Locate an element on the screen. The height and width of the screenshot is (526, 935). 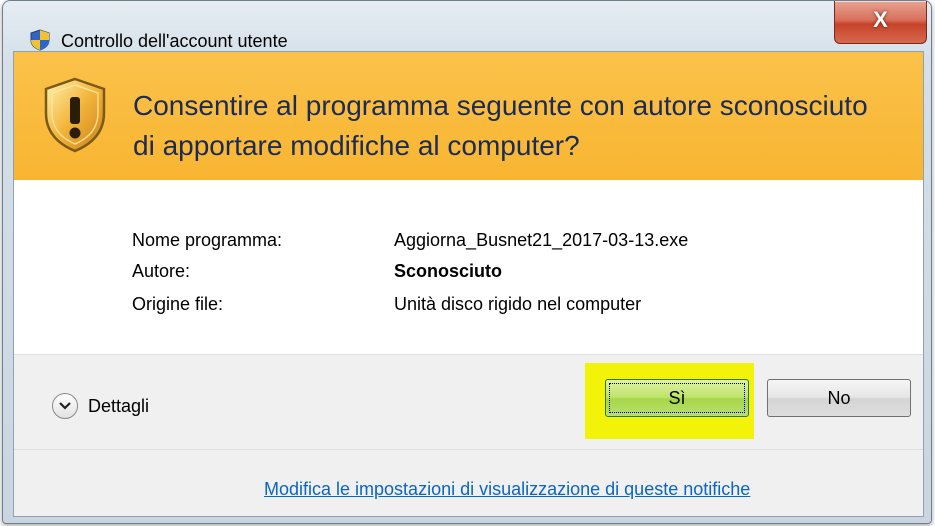
close-icon: X is located at coordinates (880, 19).